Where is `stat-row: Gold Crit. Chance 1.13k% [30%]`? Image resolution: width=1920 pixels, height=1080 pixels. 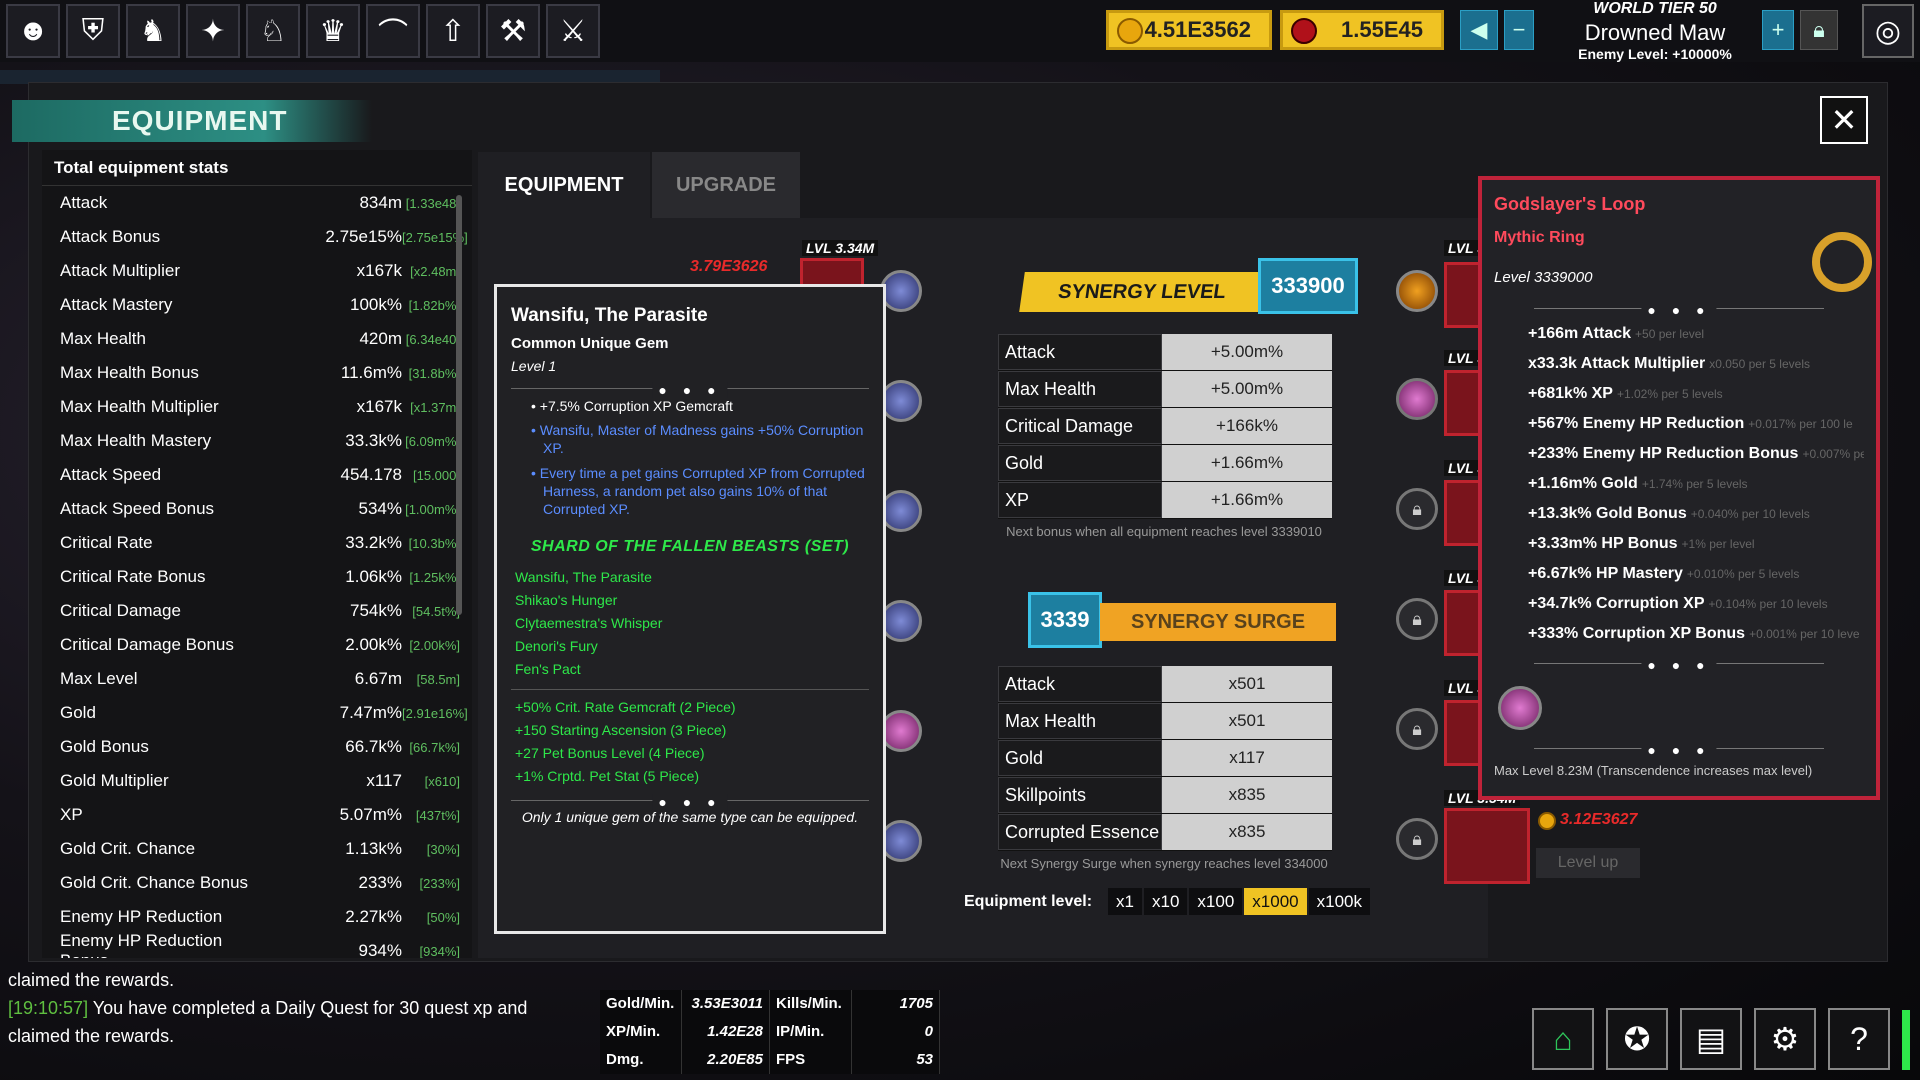 stat-row: Gold Crit. Chance 1.13k% [30%] is located at coordinates (257, 849).